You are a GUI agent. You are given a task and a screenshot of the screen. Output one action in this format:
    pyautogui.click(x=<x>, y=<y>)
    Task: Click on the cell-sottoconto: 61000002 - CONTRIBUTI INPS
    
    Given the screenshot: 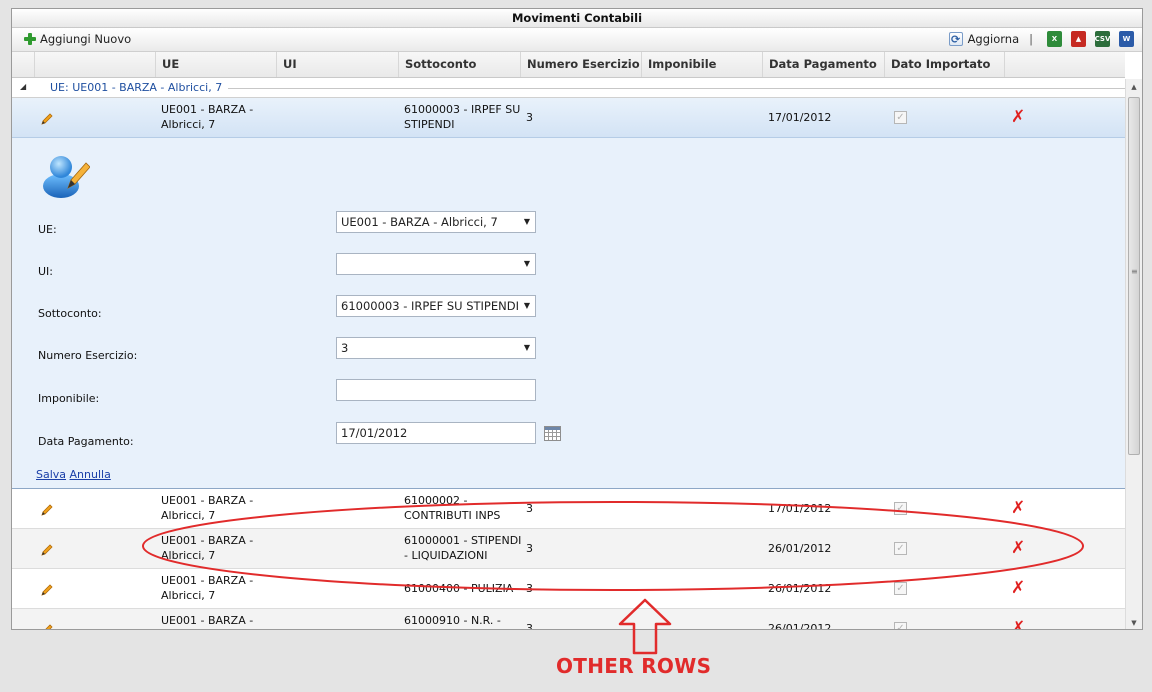 What is the action you would take?
    pyautogui.click(x=452, y=508)
    